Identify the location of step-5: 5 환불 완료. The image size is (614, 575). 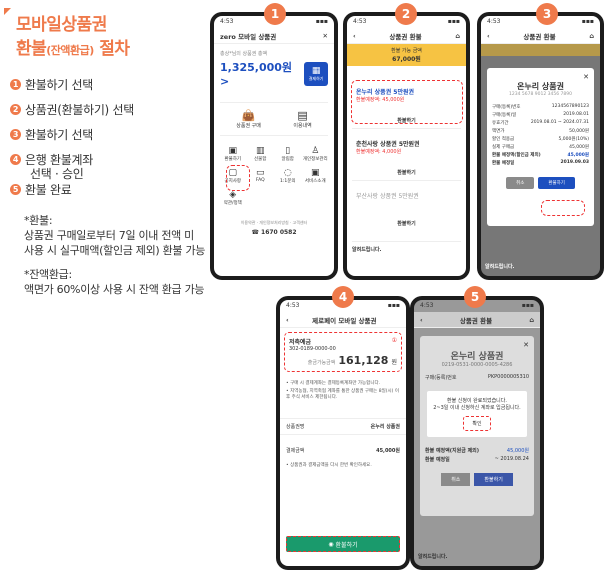
(41, 189).